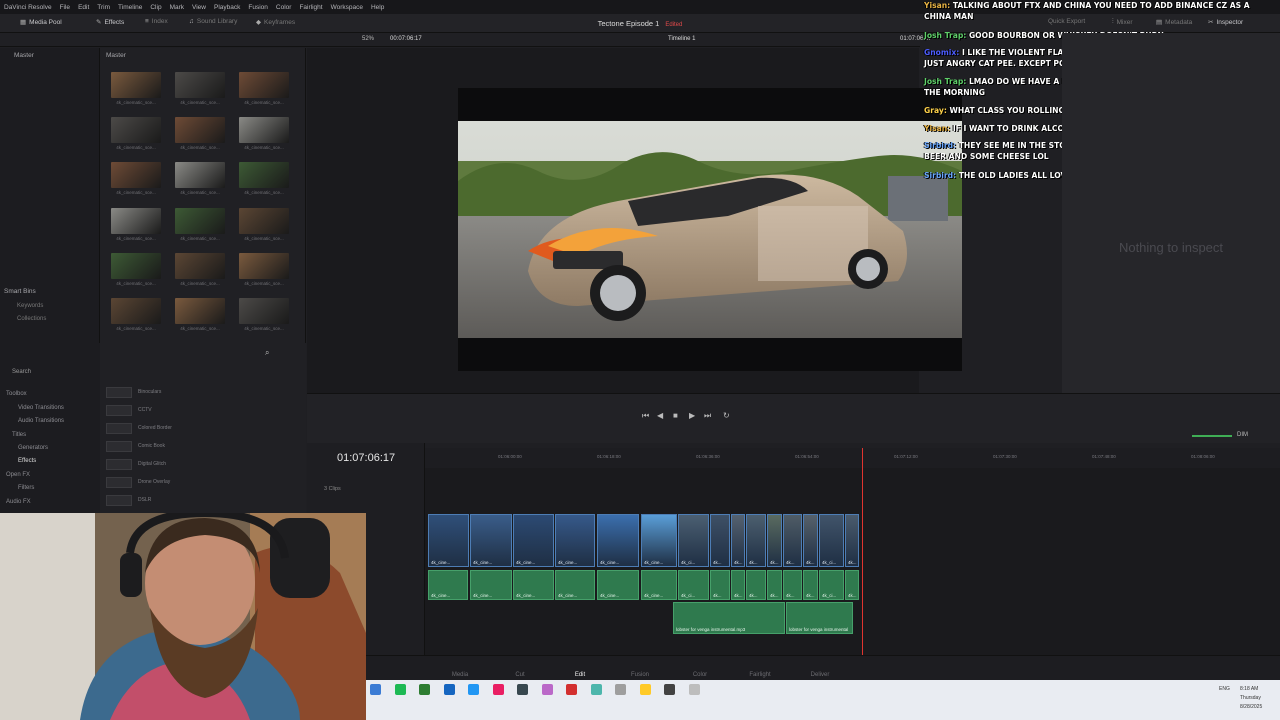  Describe the element at coordinates (201, 410) in the screenshot. I see `effect-item: CCTV` at that location.